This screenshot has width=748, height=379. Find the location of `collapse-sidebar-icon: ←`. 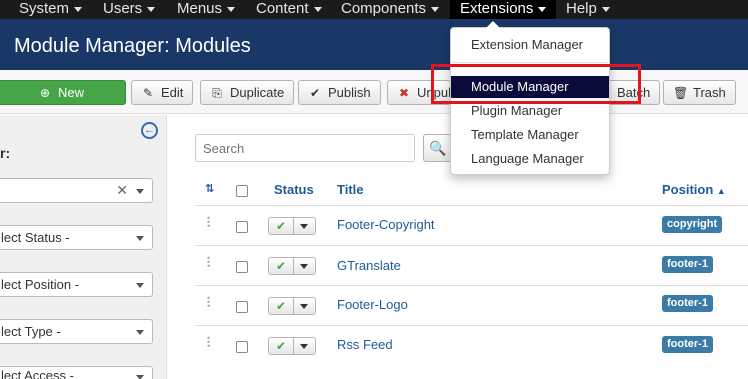

collapse-sidebar-icon: ← is located at coordinates (149, 130).